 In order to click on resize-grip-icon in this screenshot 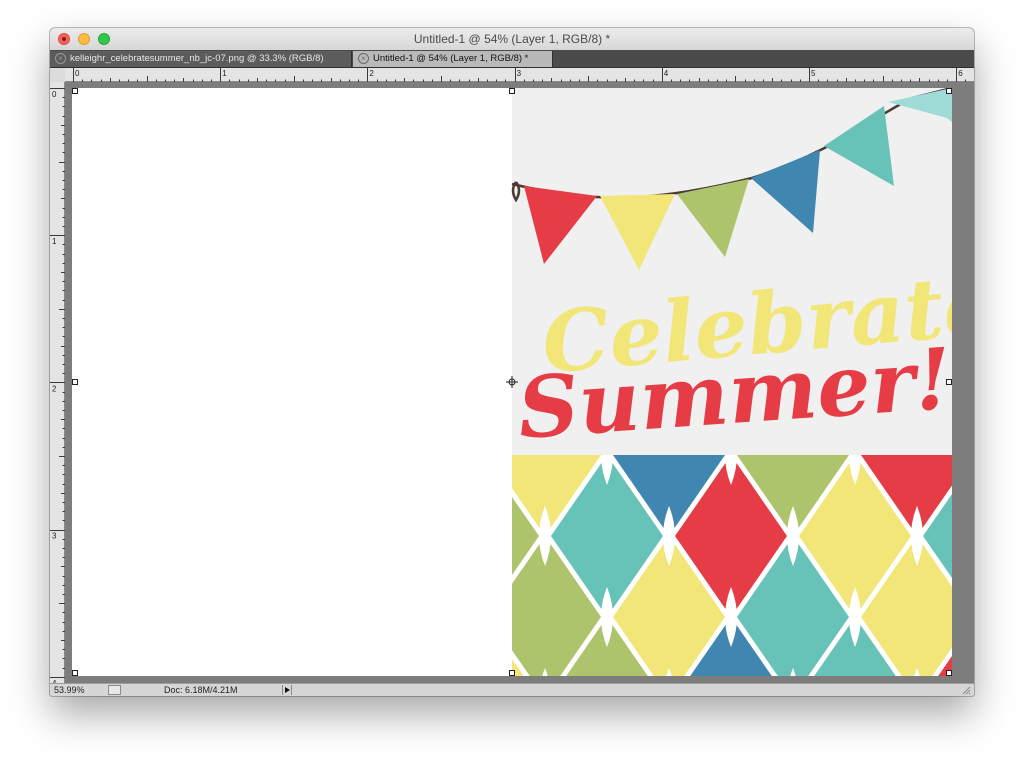, I will do `click(966, 690)`.